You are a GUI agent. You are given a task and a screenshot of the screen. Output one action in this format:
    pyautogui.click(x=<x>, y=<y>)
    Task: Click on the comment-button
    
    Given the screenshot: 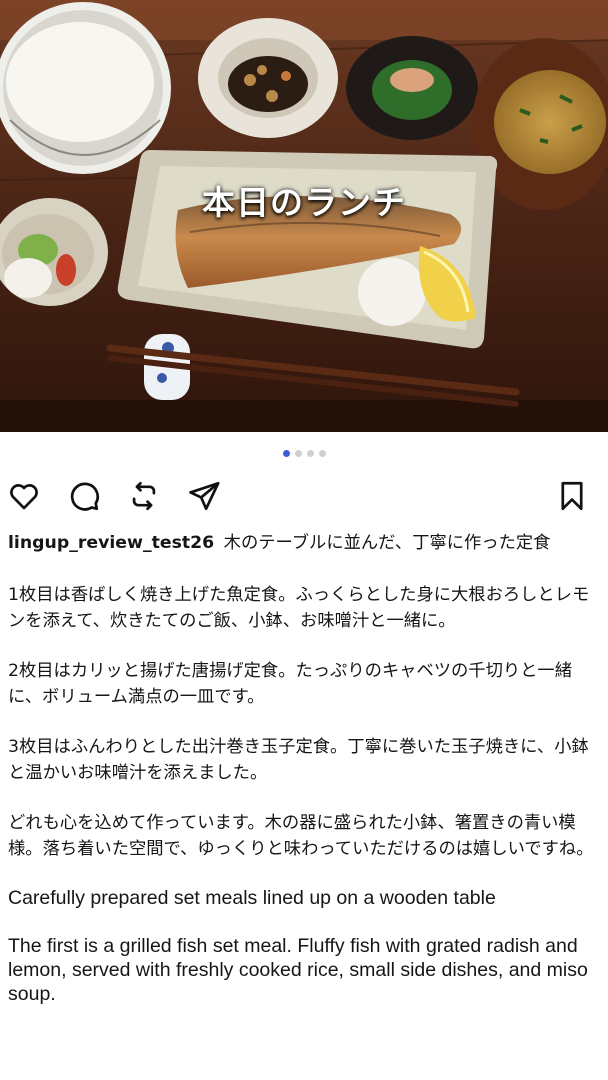 What is the action you would take?
    pyautogui.click(x=84, y=496)
    